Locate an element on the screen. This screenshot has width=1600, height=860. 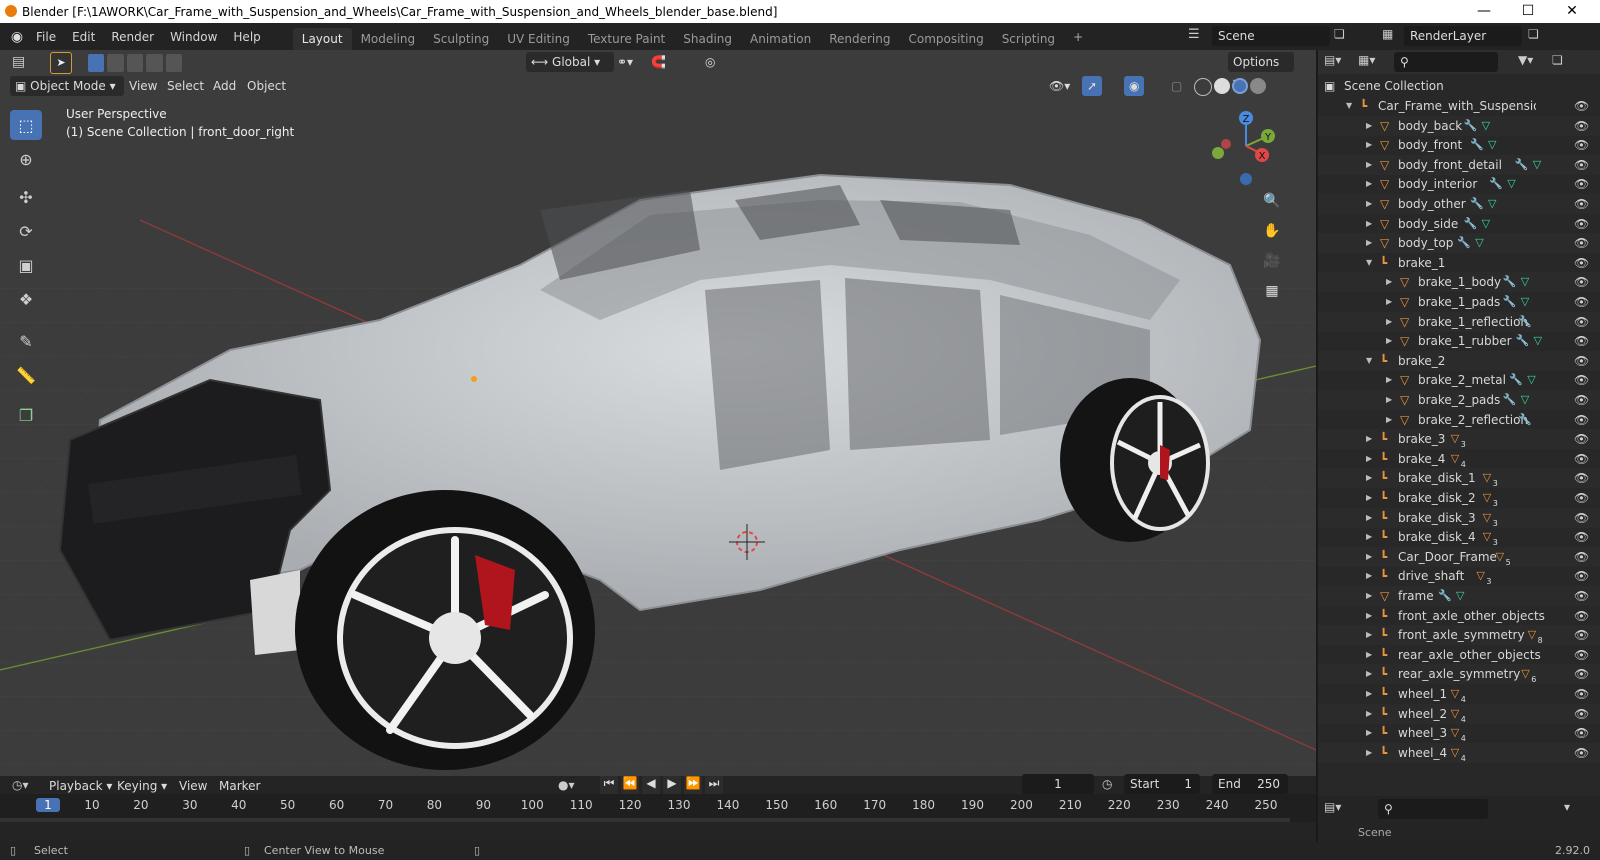
new-collection-icon: ❏ is located at coordinates (1557, 60).